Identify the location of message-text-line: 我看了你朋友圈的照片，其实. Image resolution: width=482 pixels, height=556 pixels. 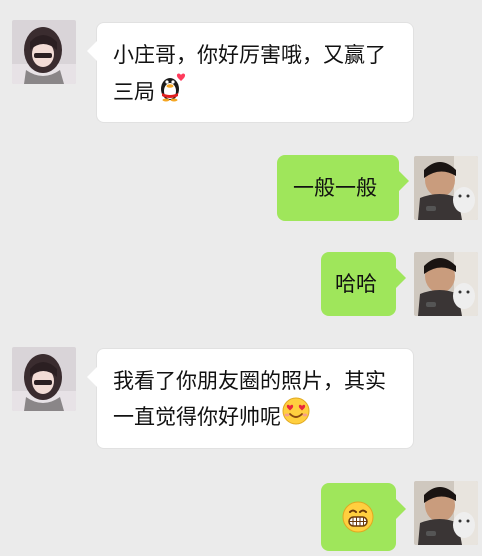
(249, 381).